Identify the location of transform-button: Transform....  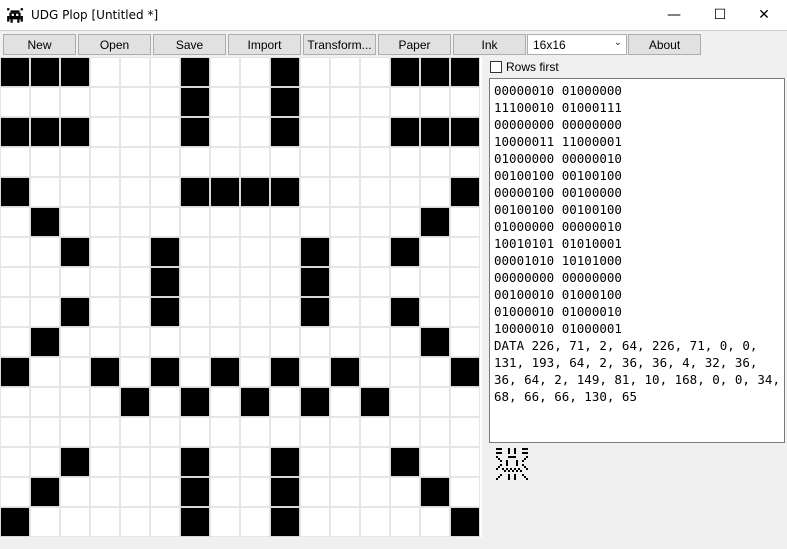
(339, 44).